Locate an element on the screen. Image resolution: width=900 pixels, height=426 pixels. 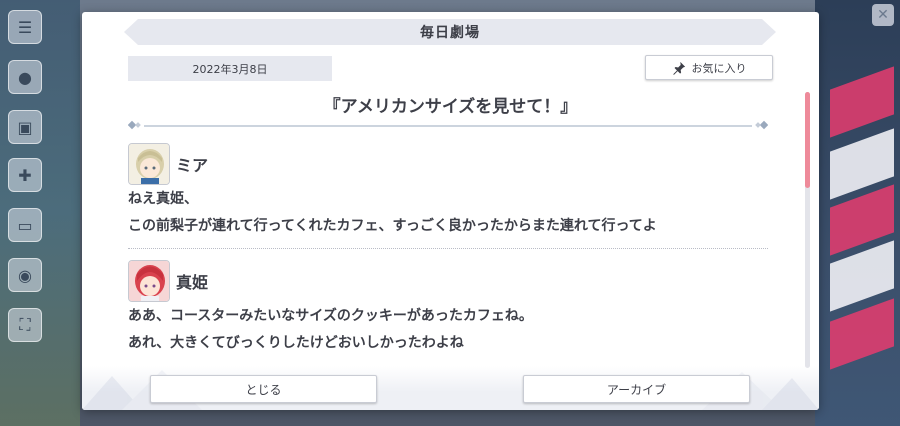
favorite-label: お気に入り is located at coordinates (719, 68).